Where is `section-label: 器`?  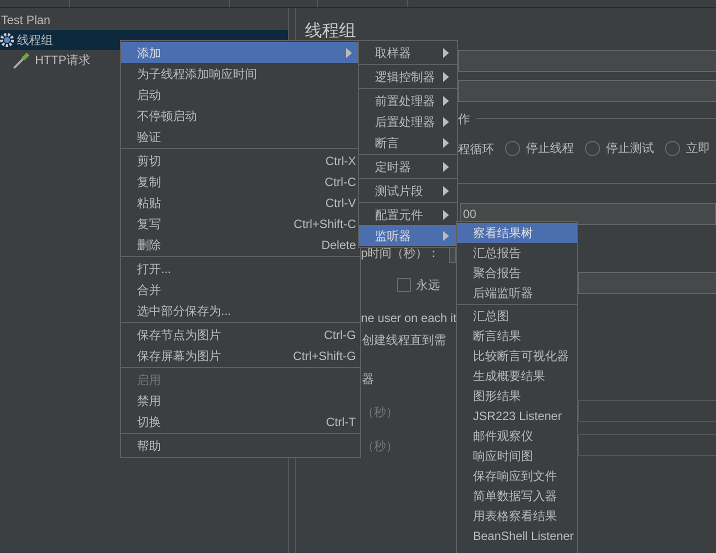
section-label: 器 is located at coordinates (368, 379).